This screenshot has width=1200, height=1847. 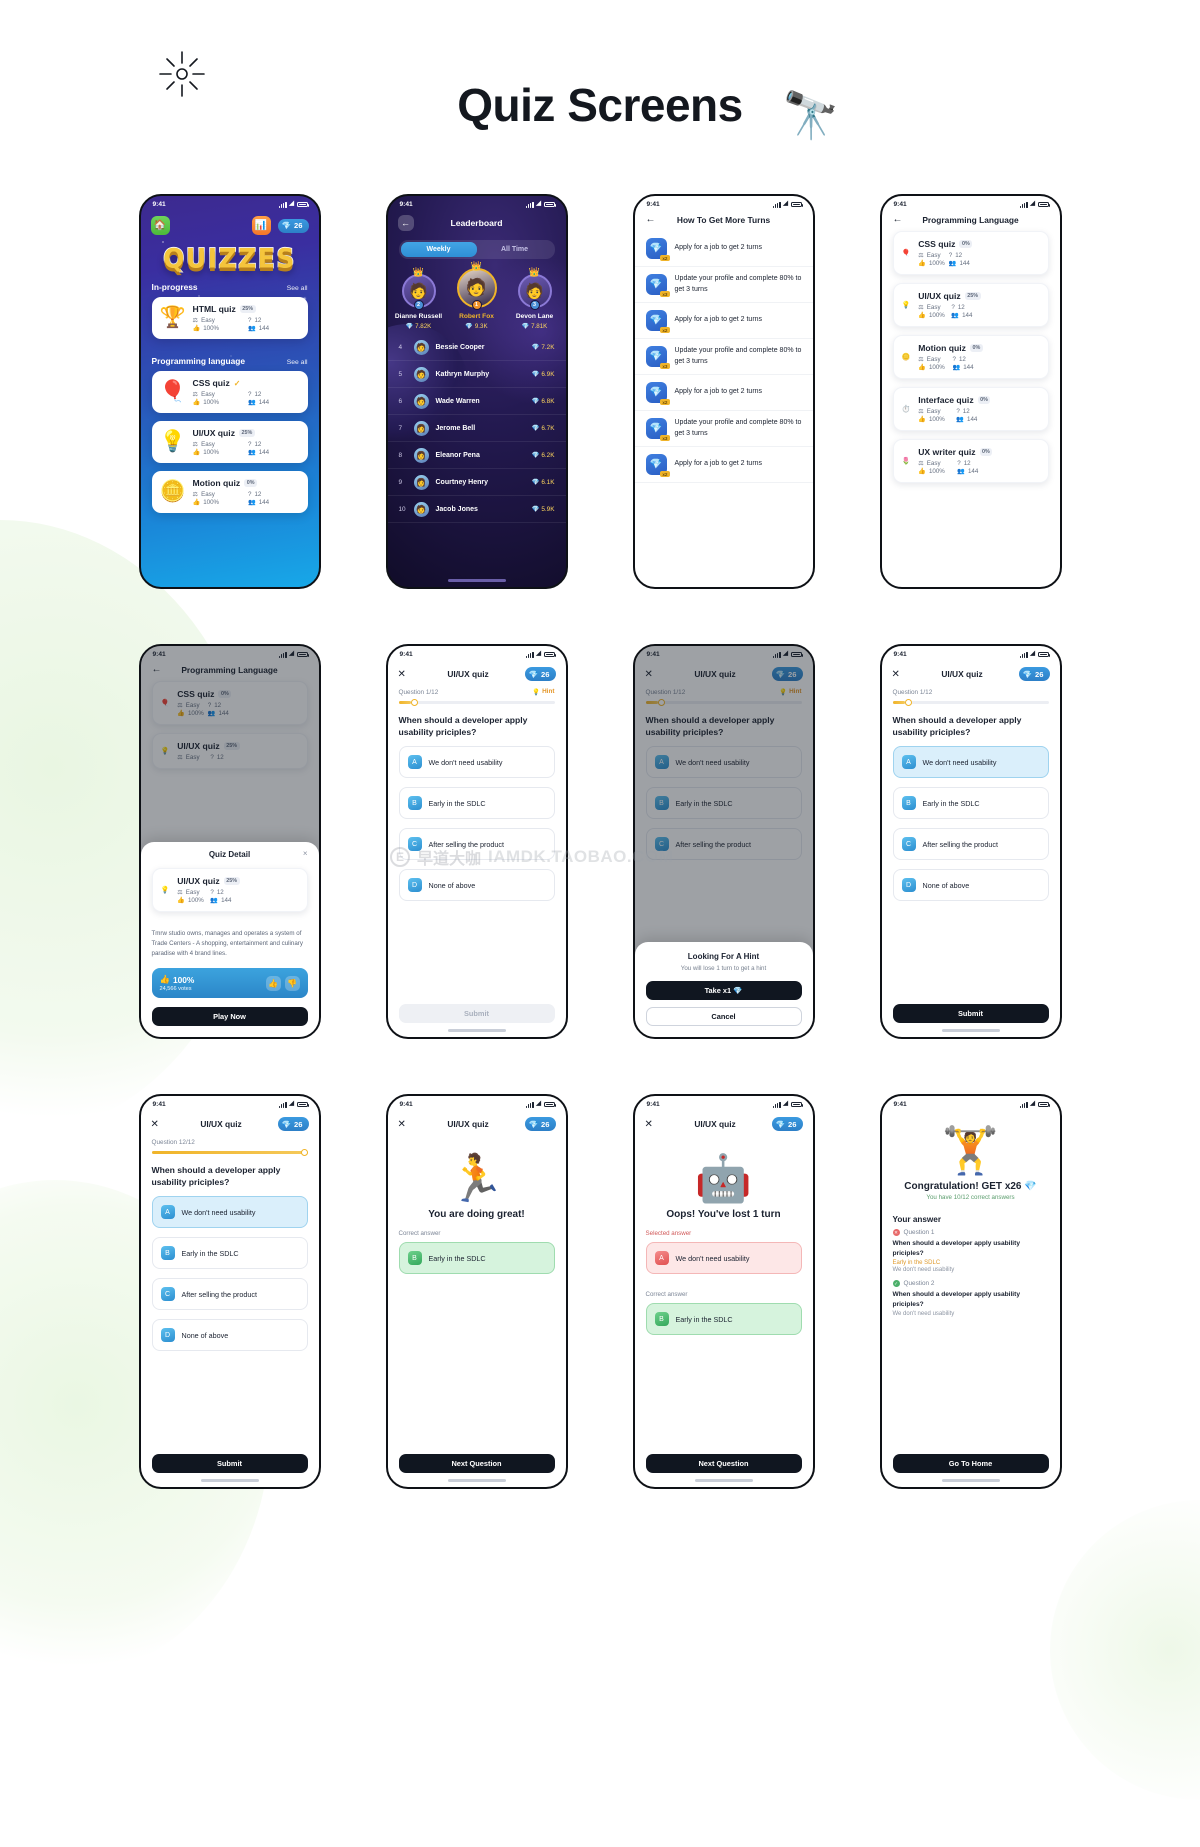 I want to click on podium-third: 👑 🧑 3 Devon Lane 💎 7.81K, so click(x=535, y=298).